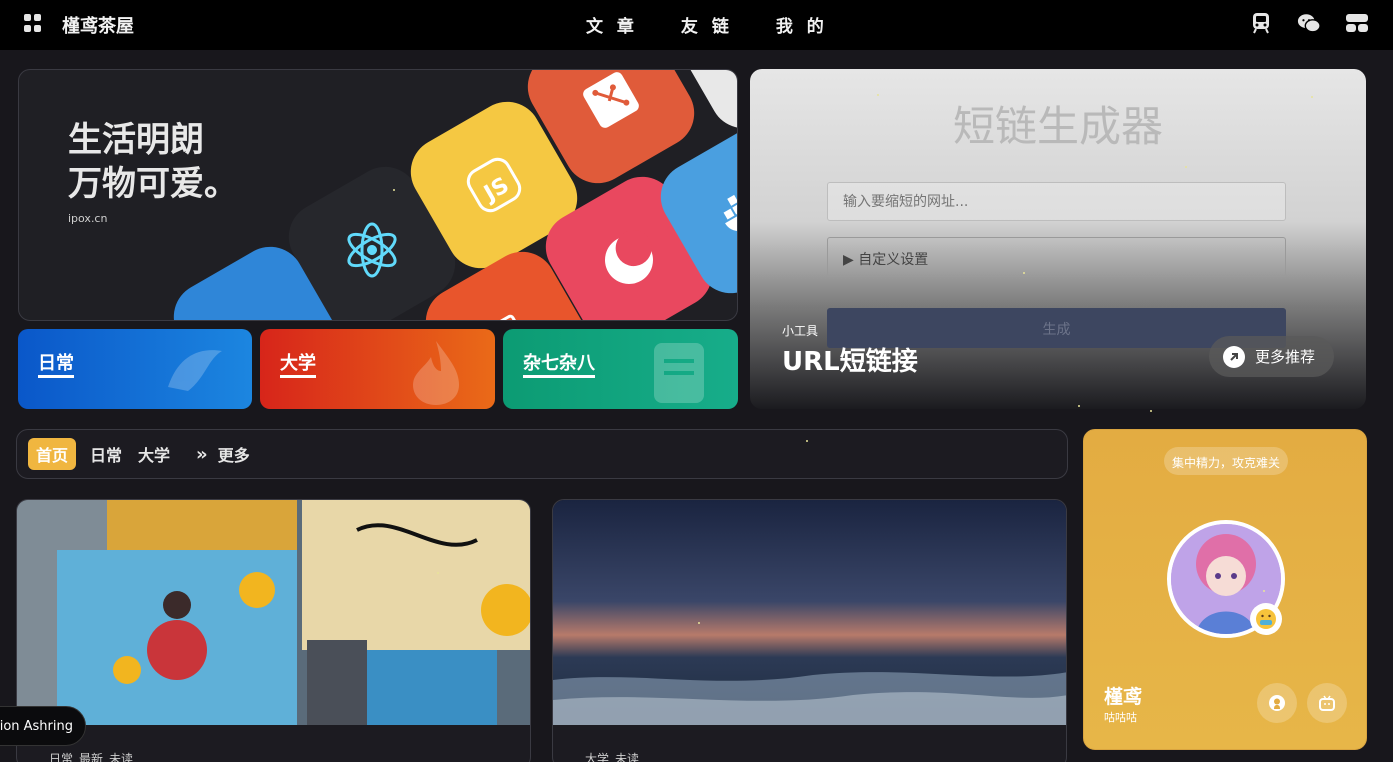 Image resolution: width=1393 pixels, height=762 pixels. Describe the element at coordinates (202, 454) in the screenshot. I see `double-chevron-right-icon: »` at that location.